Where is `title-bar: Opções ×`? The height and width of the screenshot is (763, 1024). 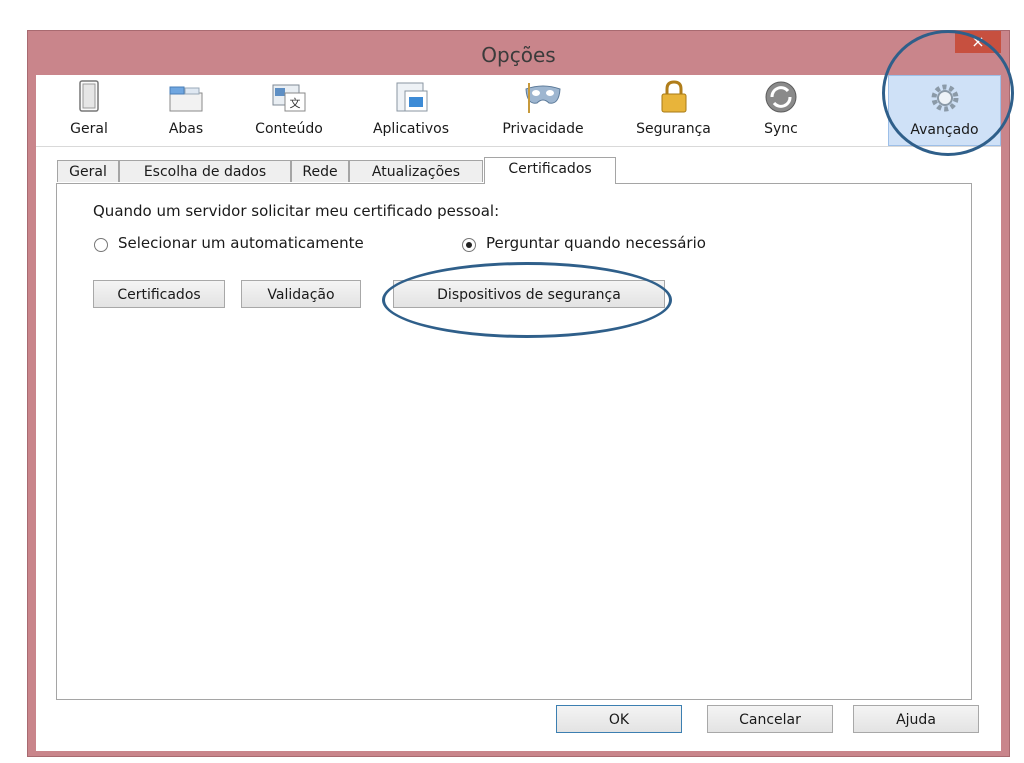
title-bar: Opções × is located at coordinates (518, 53).